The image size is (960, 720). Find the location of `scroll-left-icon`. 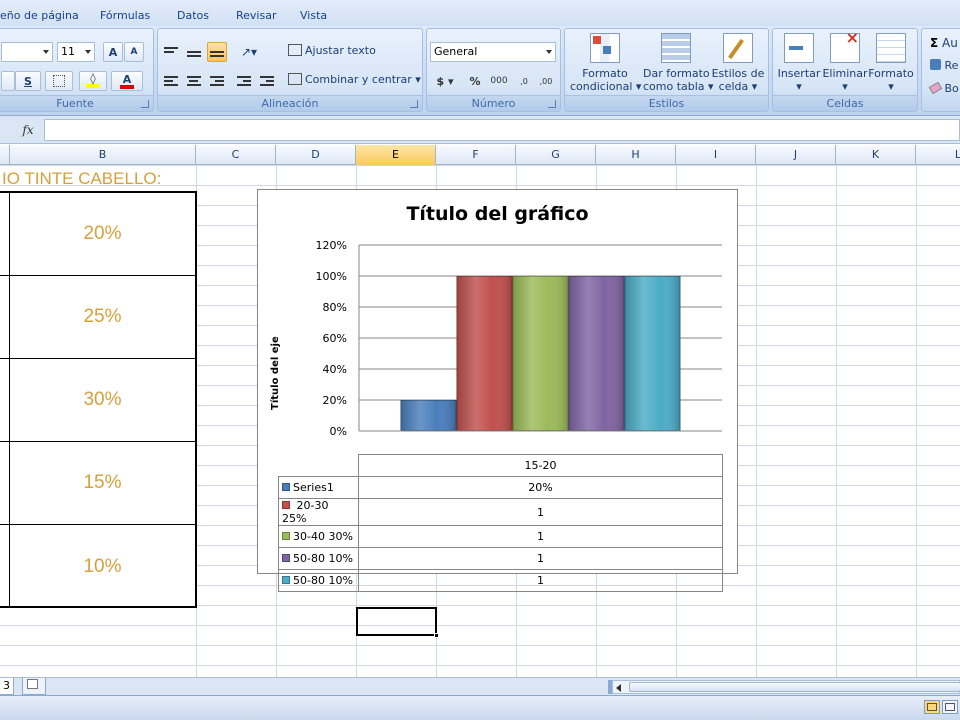

scroll-left-icon is located at coordinates (618, 688).